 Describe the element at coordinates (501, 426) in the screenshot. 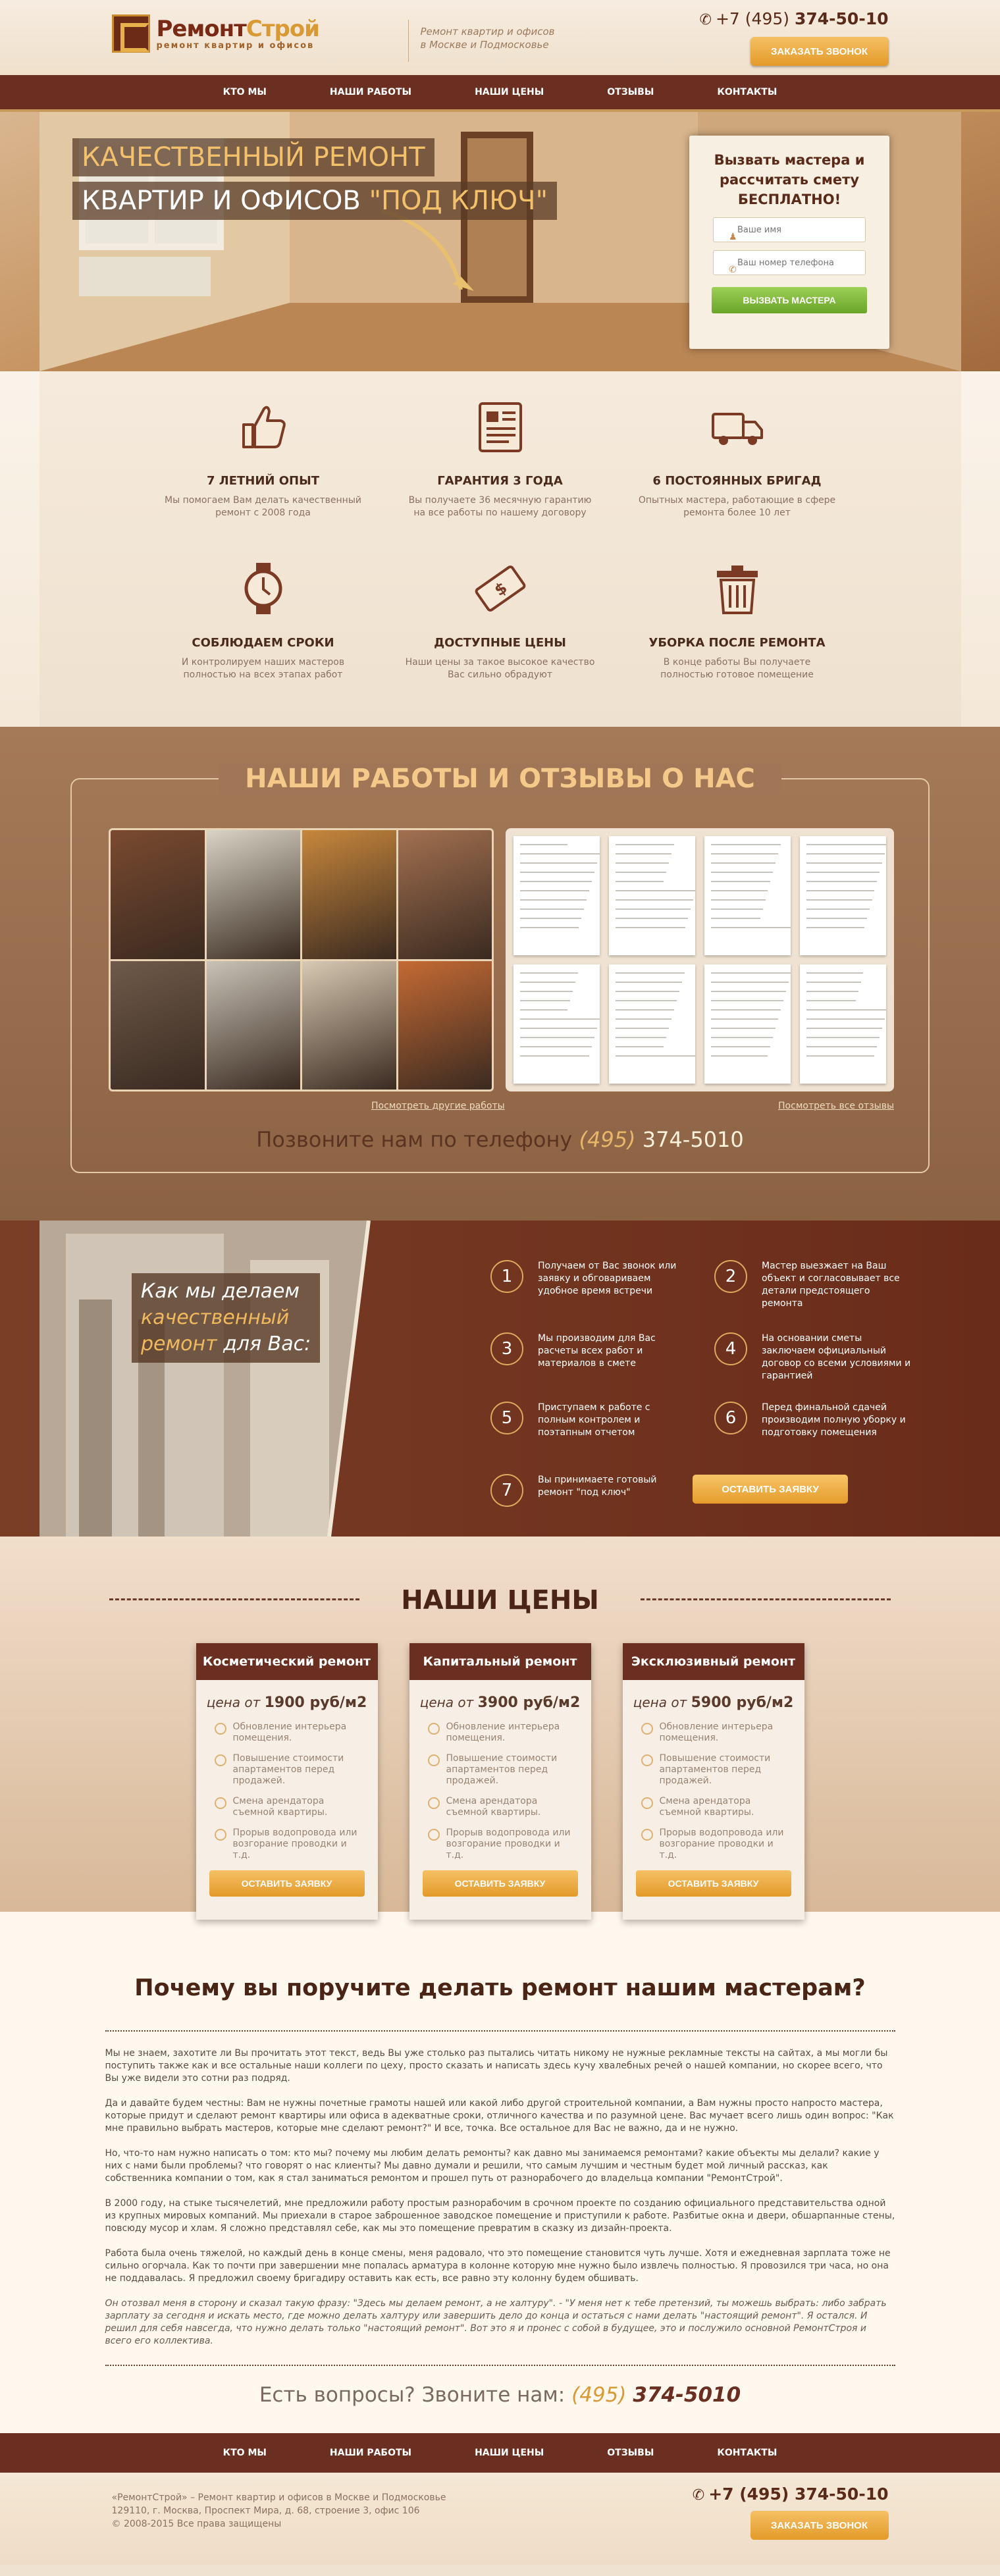

I see `document-icon` at that location.